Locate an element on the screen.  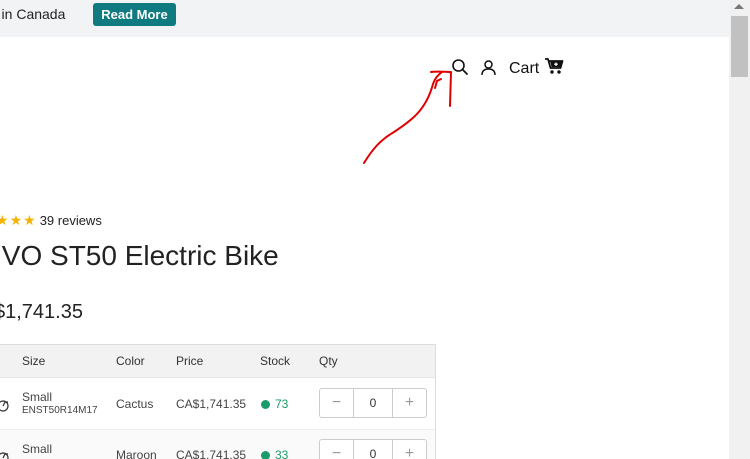
search-icon is located at coordinates (460, 69).